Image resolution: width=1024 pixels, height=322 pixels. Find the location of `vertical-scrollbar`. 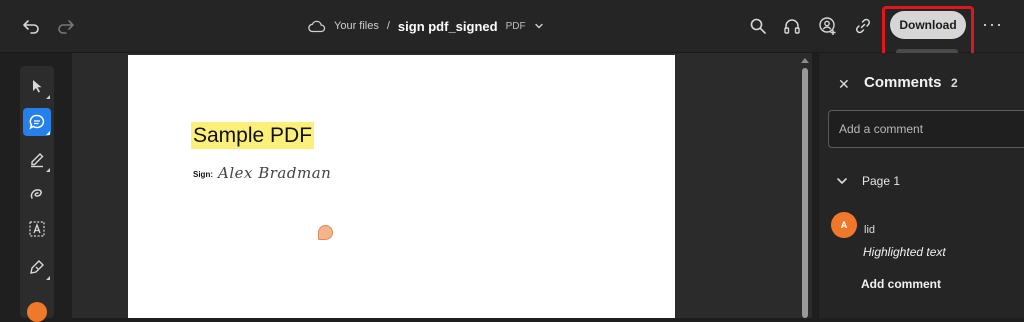

vertical-scrollbar is located at coordinates (805, 188).